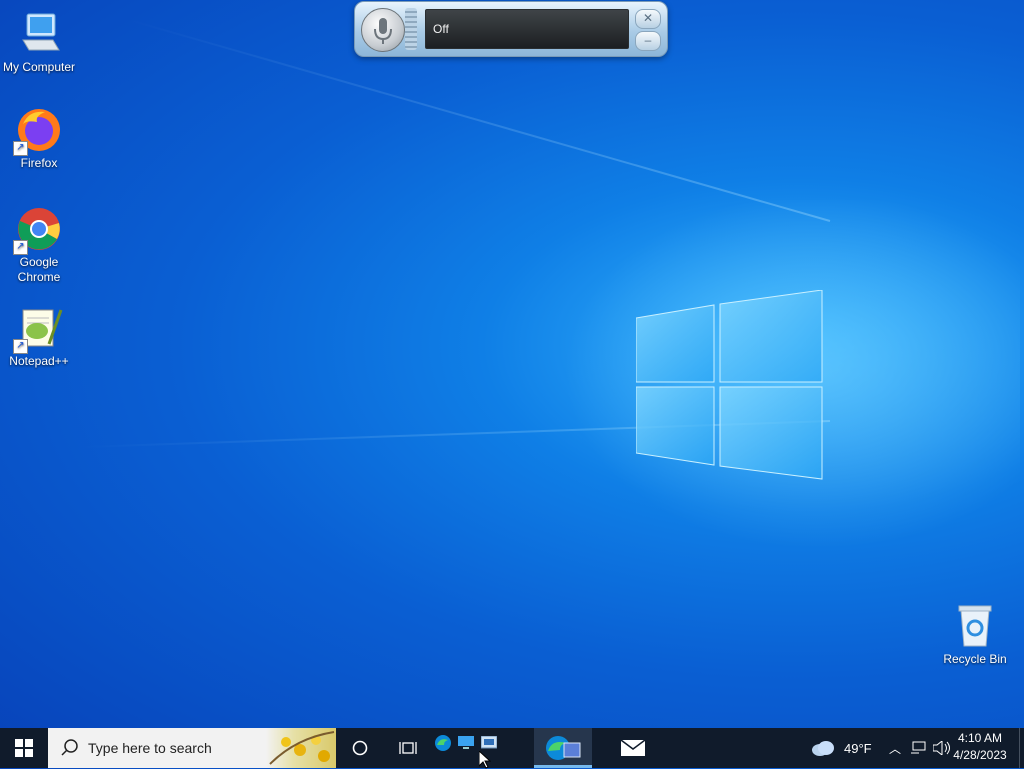 The height and width of the screenshot is (769, 1024). I want to click on desktop-icon-chrome: ↗ Google Chrome, so click(39, 245).